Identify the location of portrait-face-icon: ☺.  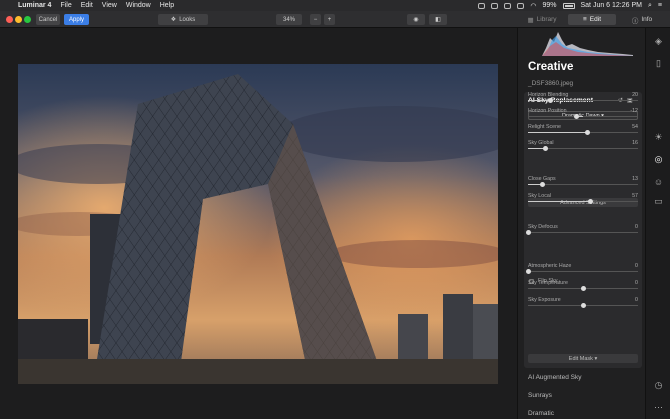
(658, 181).